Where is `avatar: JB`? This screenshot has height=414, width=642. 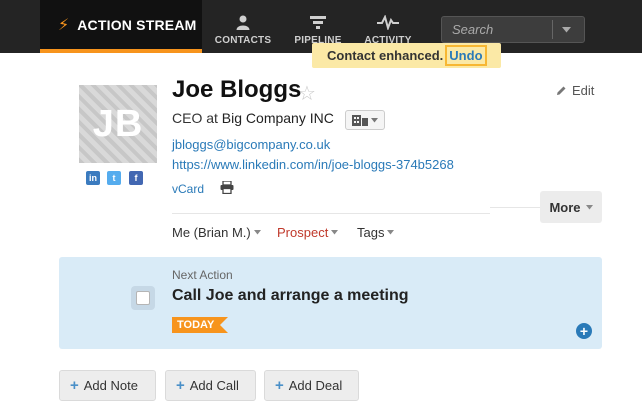 avatar: JB is located at coordinates (118, 124).